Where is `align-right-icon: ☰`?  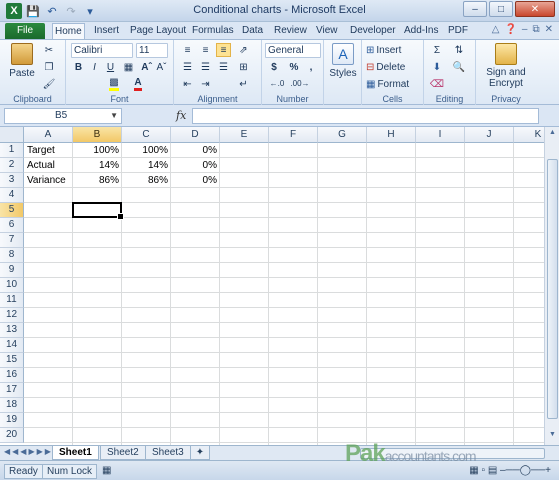
align-right-icon: ☰ is located at coordinates (223, 67).